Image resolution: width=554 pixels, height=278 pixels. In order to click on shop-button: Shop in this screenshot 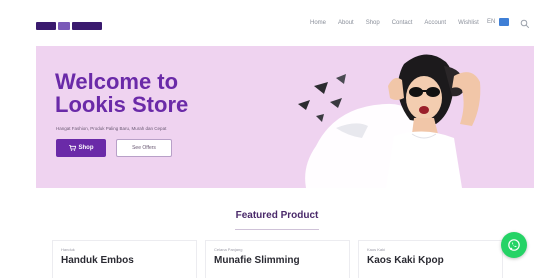, I will do `click(81, 148)`.